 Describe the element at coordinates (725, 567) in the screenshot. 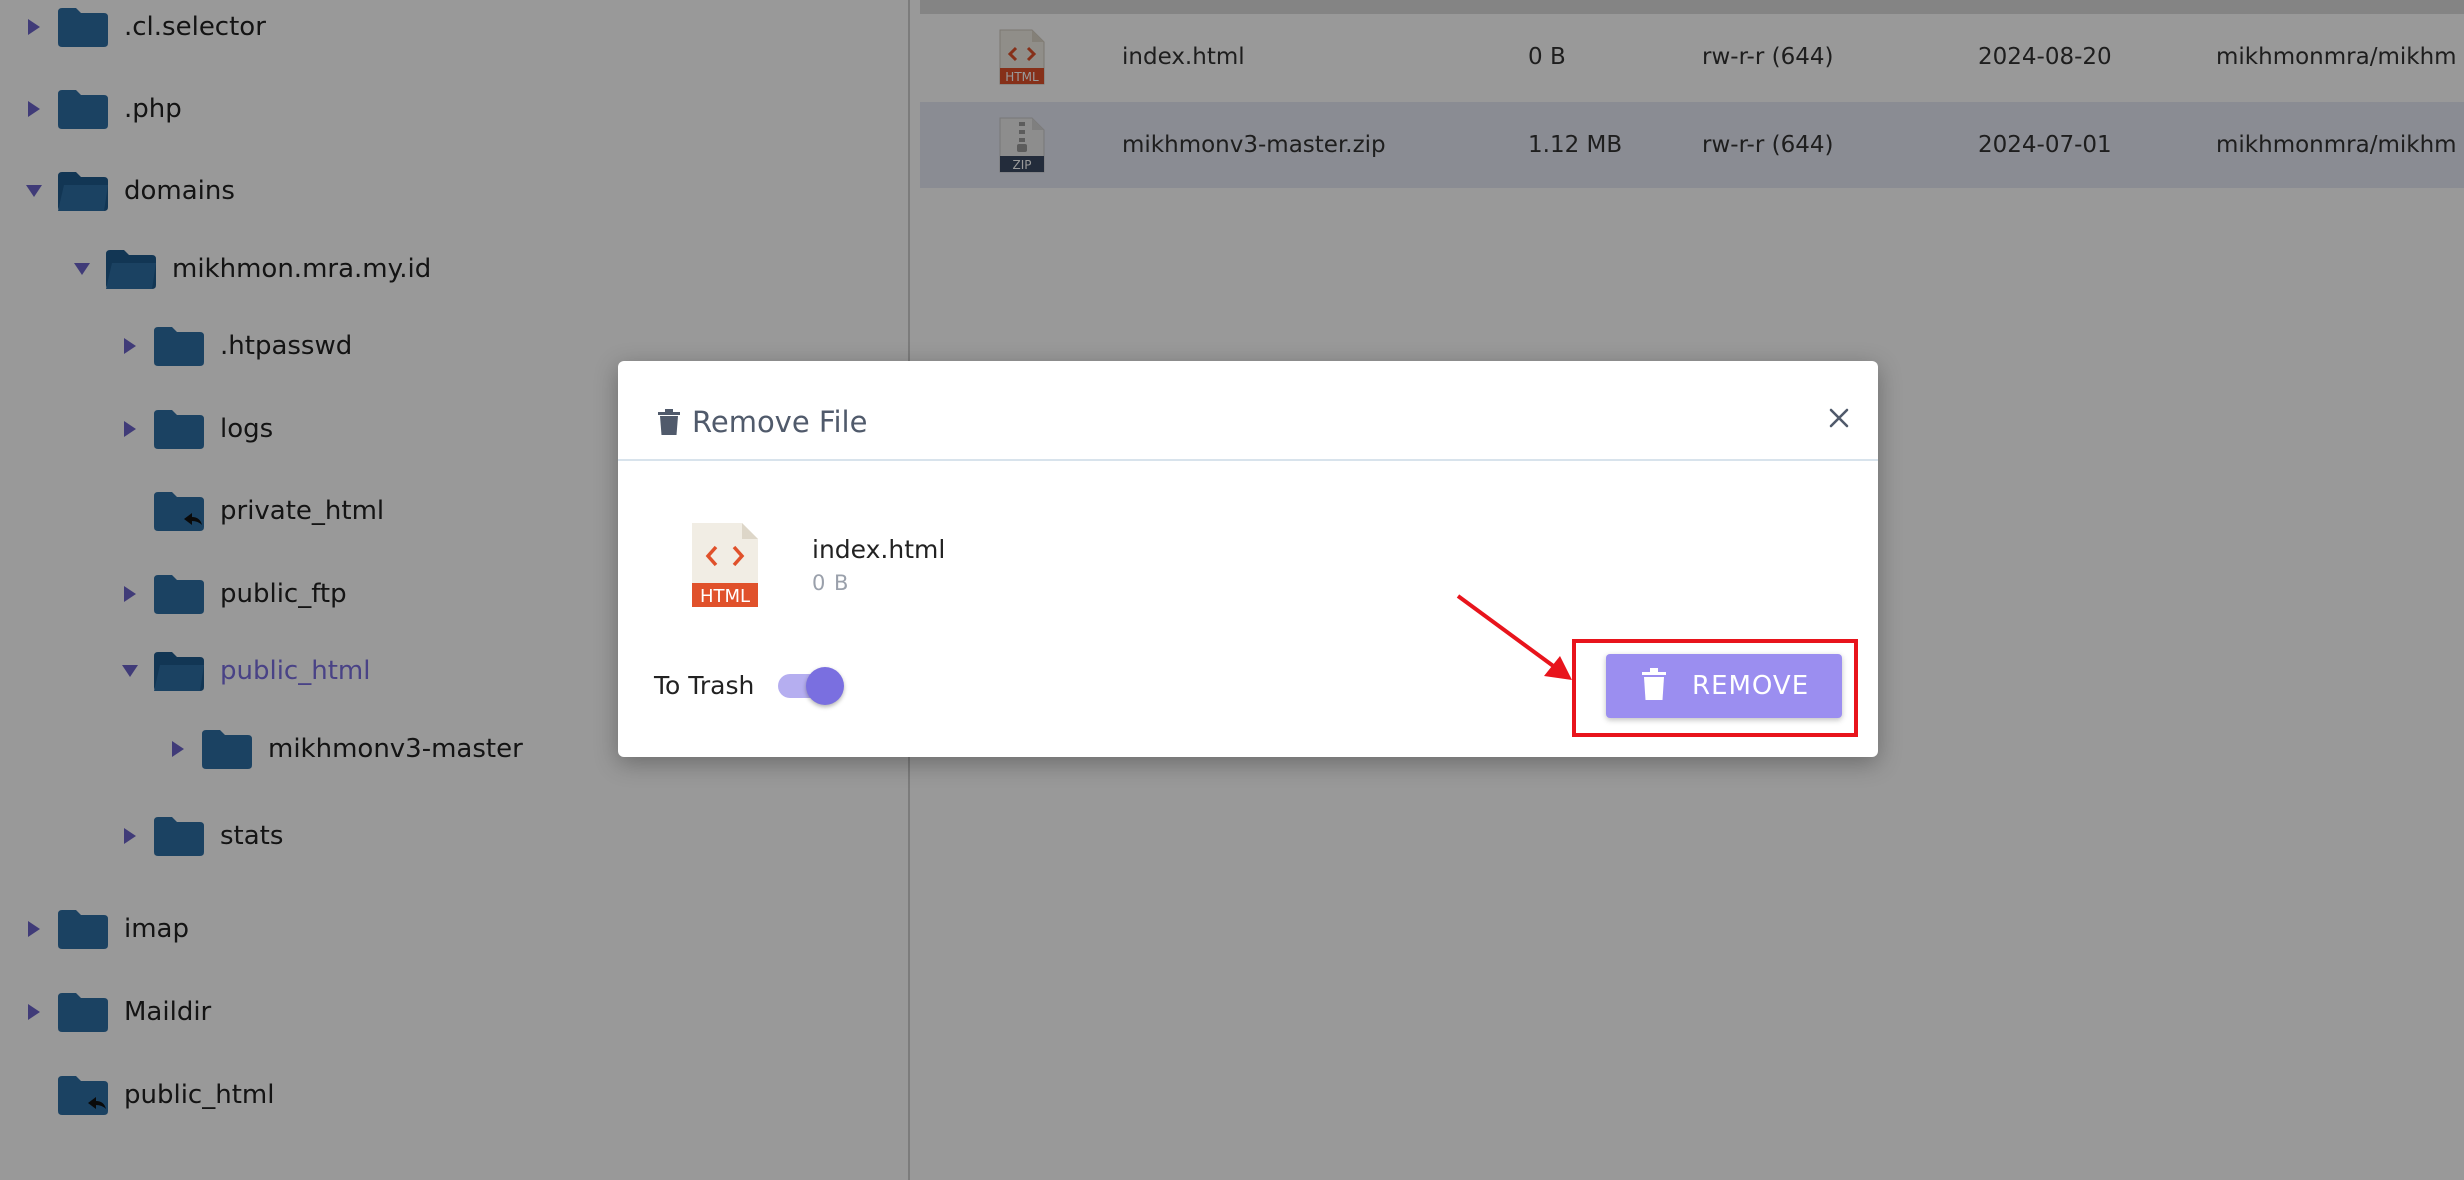

I see `html-file-icon: HTML` at that location.